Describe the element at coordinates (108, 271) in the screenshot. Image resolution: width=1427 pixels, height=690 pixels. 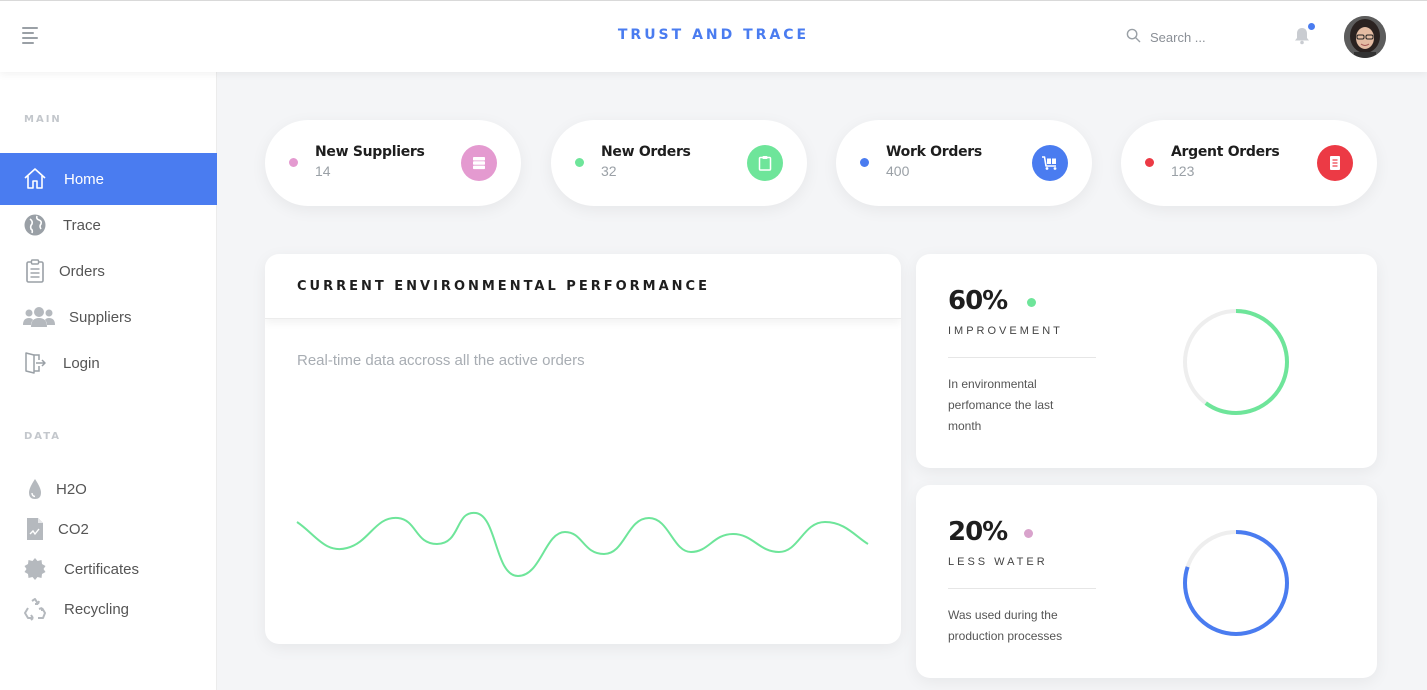
I see `sidebar-item-orders: Orders` at that location.